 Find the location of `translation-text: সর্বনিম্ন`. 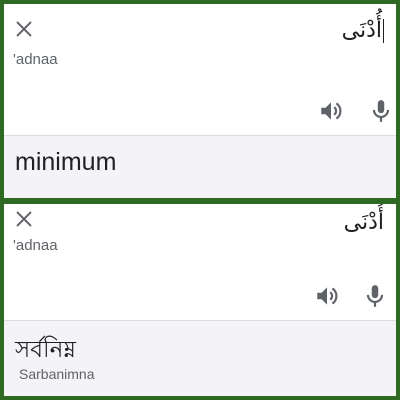

translation-text: সর্বনিম্ন is located at coordinates (46, 350).